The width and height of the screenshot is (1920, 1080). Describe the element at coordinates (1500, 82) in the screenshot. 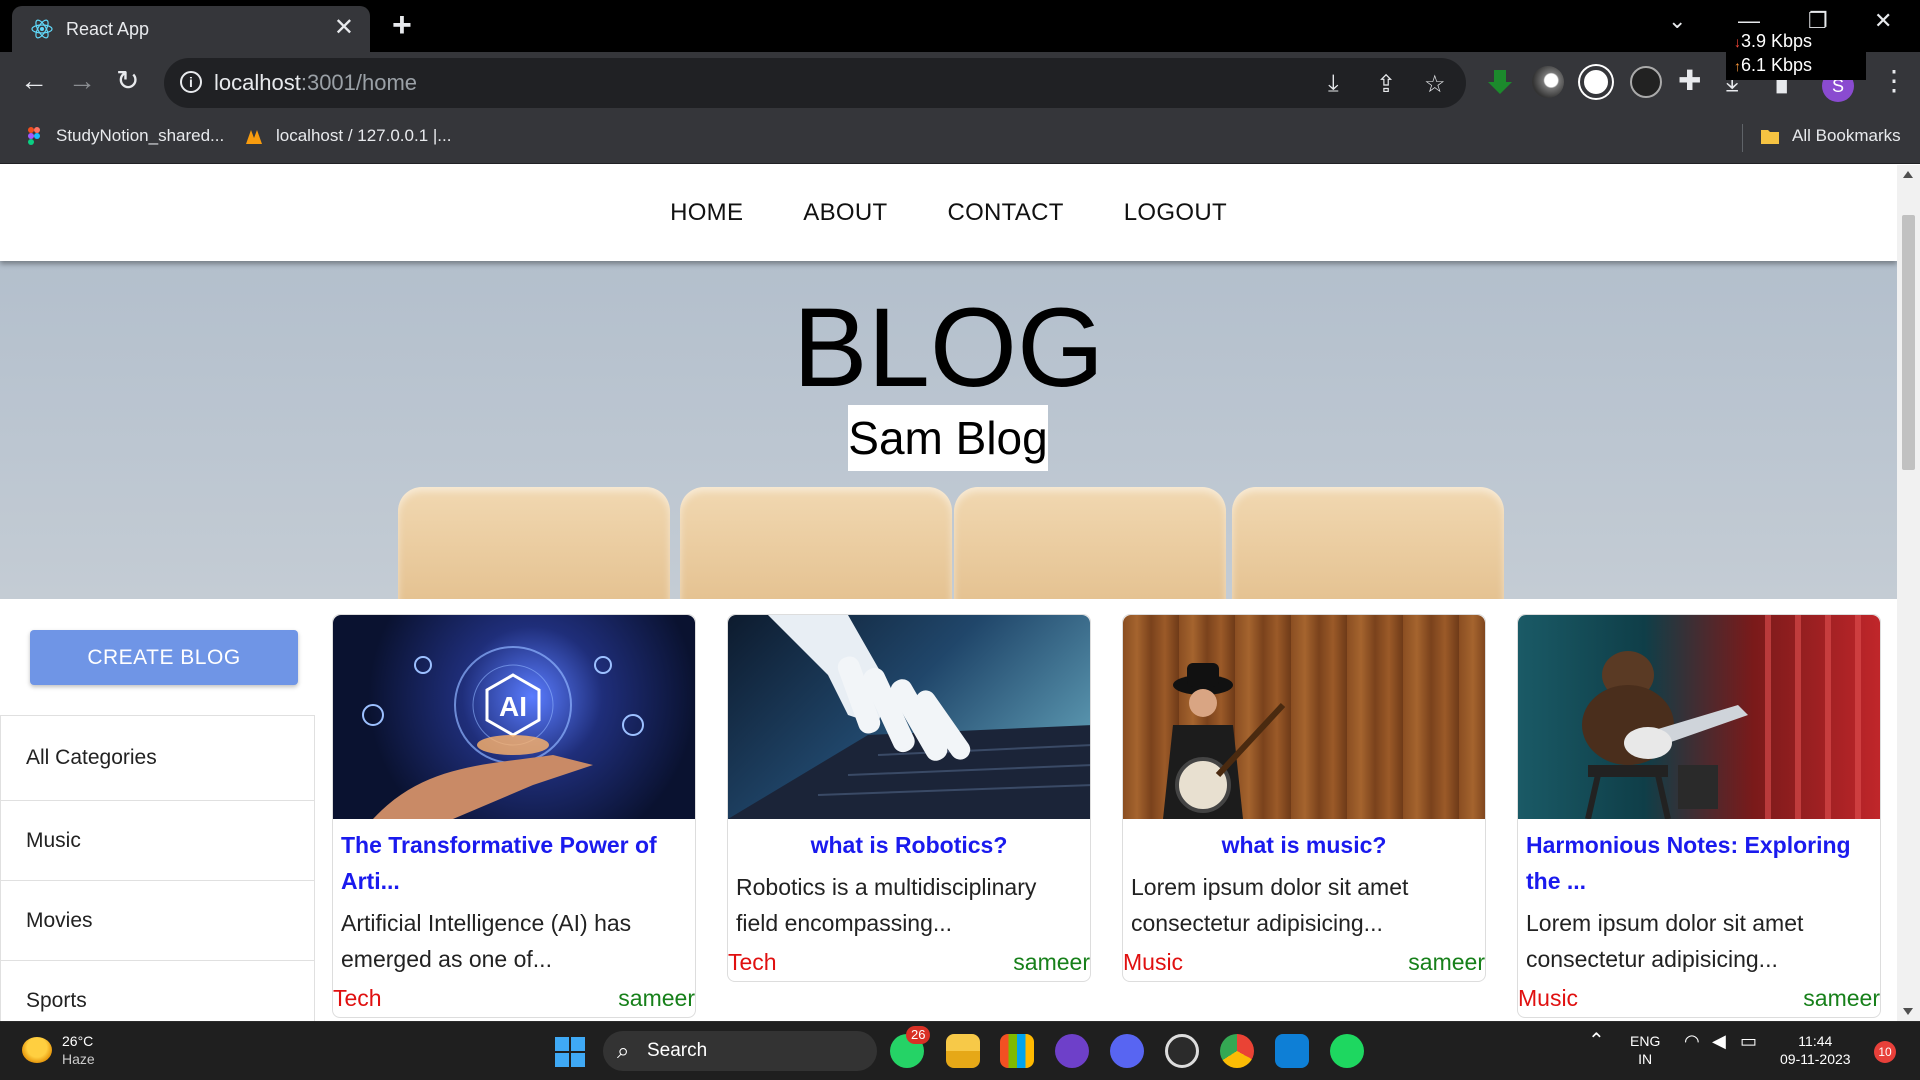

I see `download-extension-icon` at that location.